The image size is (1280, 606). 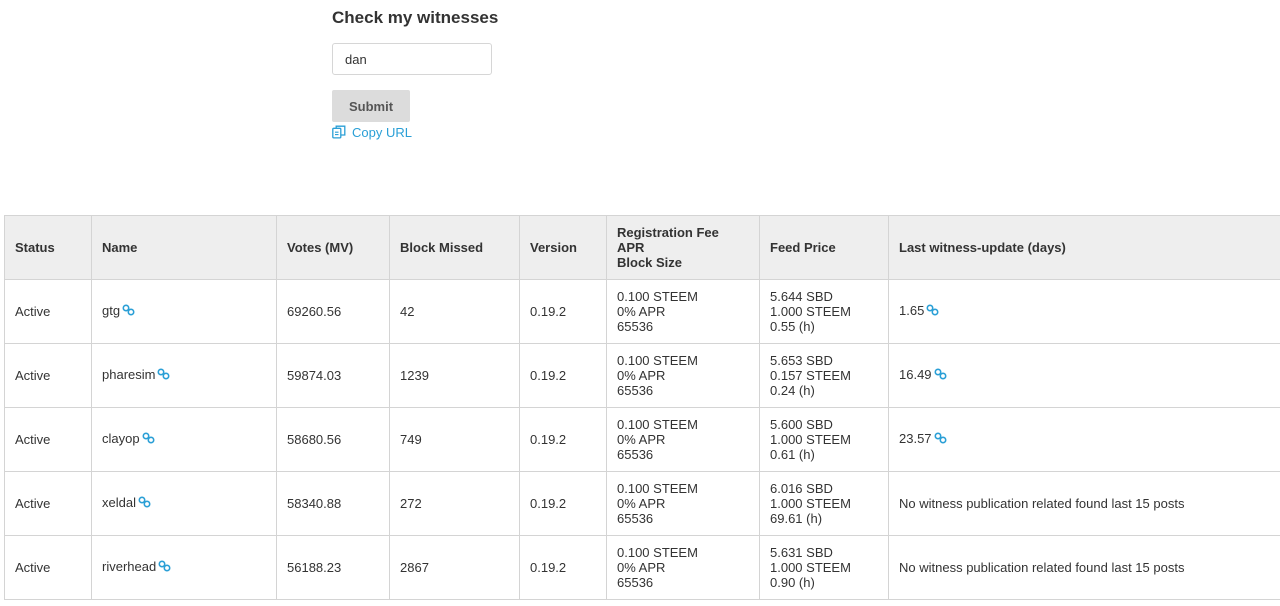 I want to click on last-update-value: 1.65, so click(x=912, y=311).